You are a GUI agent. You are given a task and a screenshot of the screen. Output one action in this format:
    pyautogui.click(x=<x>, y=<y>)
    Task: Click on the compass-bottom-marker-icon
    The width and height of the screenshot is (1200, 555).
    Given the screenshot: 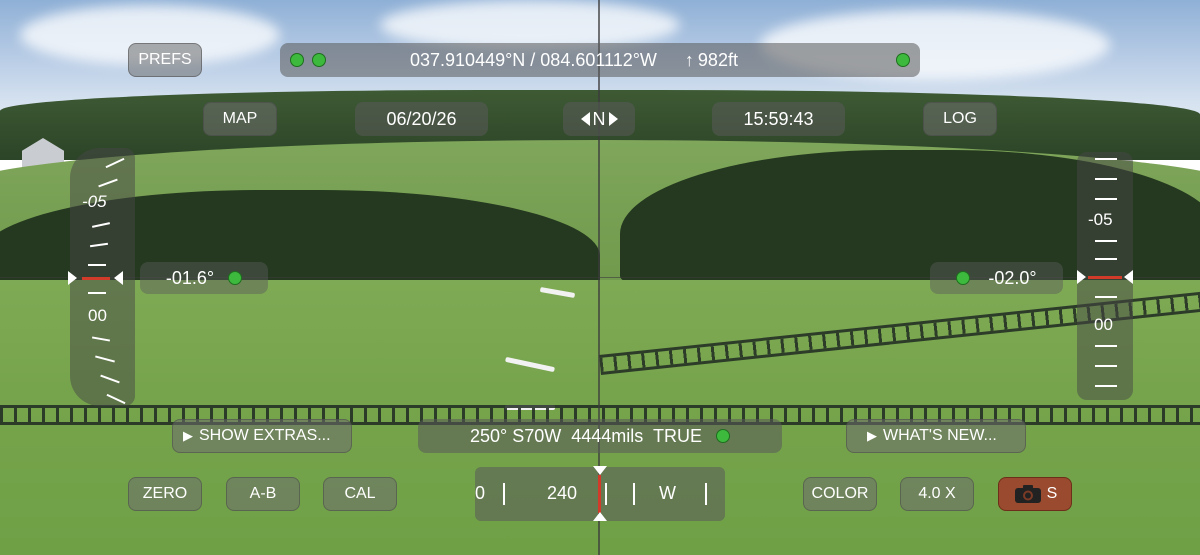 What is the action you would take?
    pyautogui.click(x=600, y=516)
    